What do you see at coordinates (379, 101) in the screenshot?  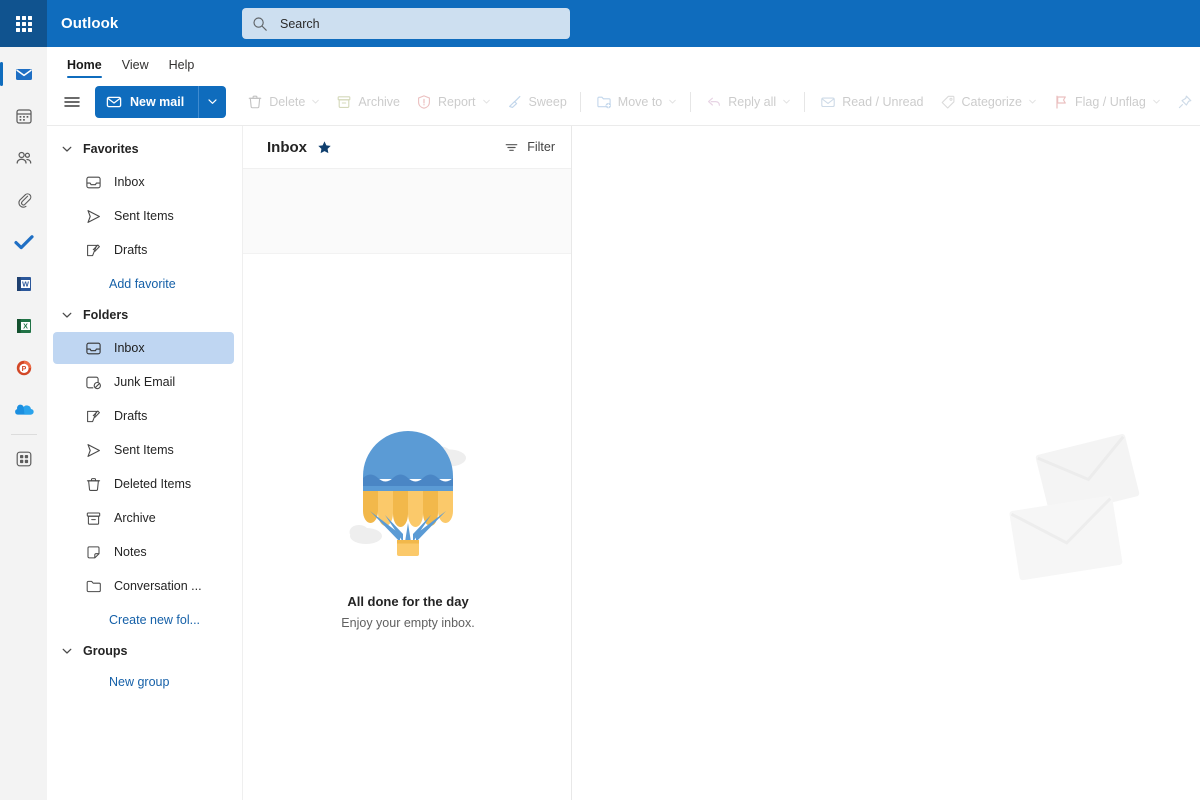 I see `archive-label: Archive` at bounding box center [379, 101].